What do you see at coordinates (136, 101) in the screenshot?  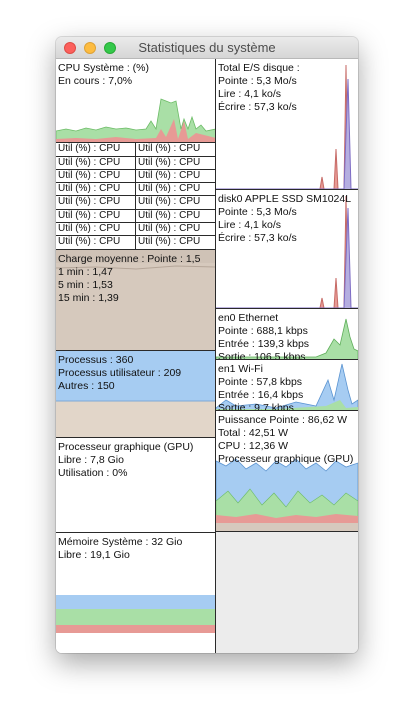 I see `cpu-panel: CPU Système : (%) En cours : 7,0%` at bounding box center [136, 101].